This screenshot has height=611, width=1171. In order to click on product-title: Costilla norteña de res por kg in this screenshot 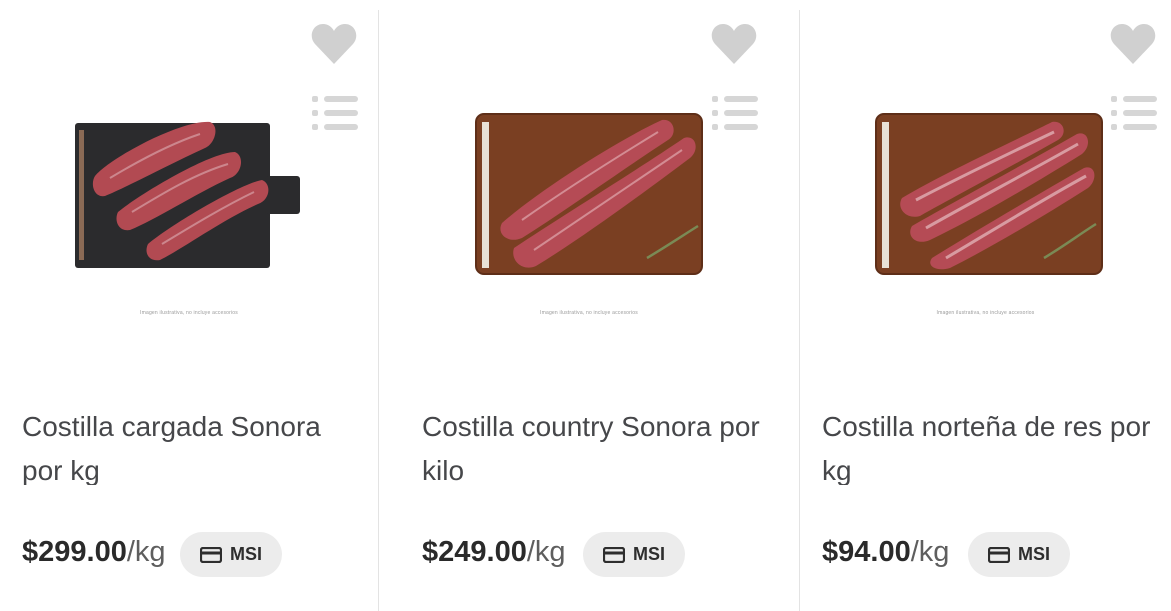, I will do `click(992, 445)`.